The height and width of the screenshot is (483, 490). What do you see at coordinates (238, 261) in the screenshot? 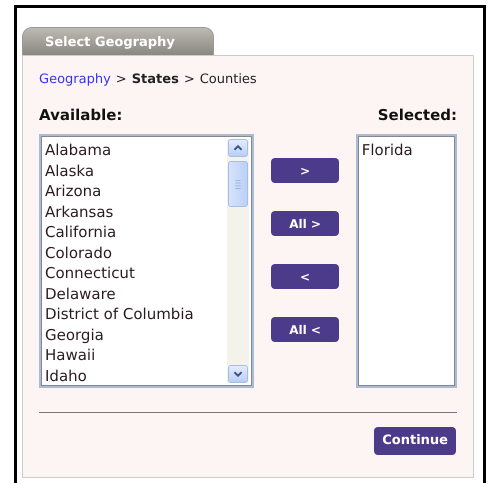
I see `scrollbar` at bounding box center [238, 261].